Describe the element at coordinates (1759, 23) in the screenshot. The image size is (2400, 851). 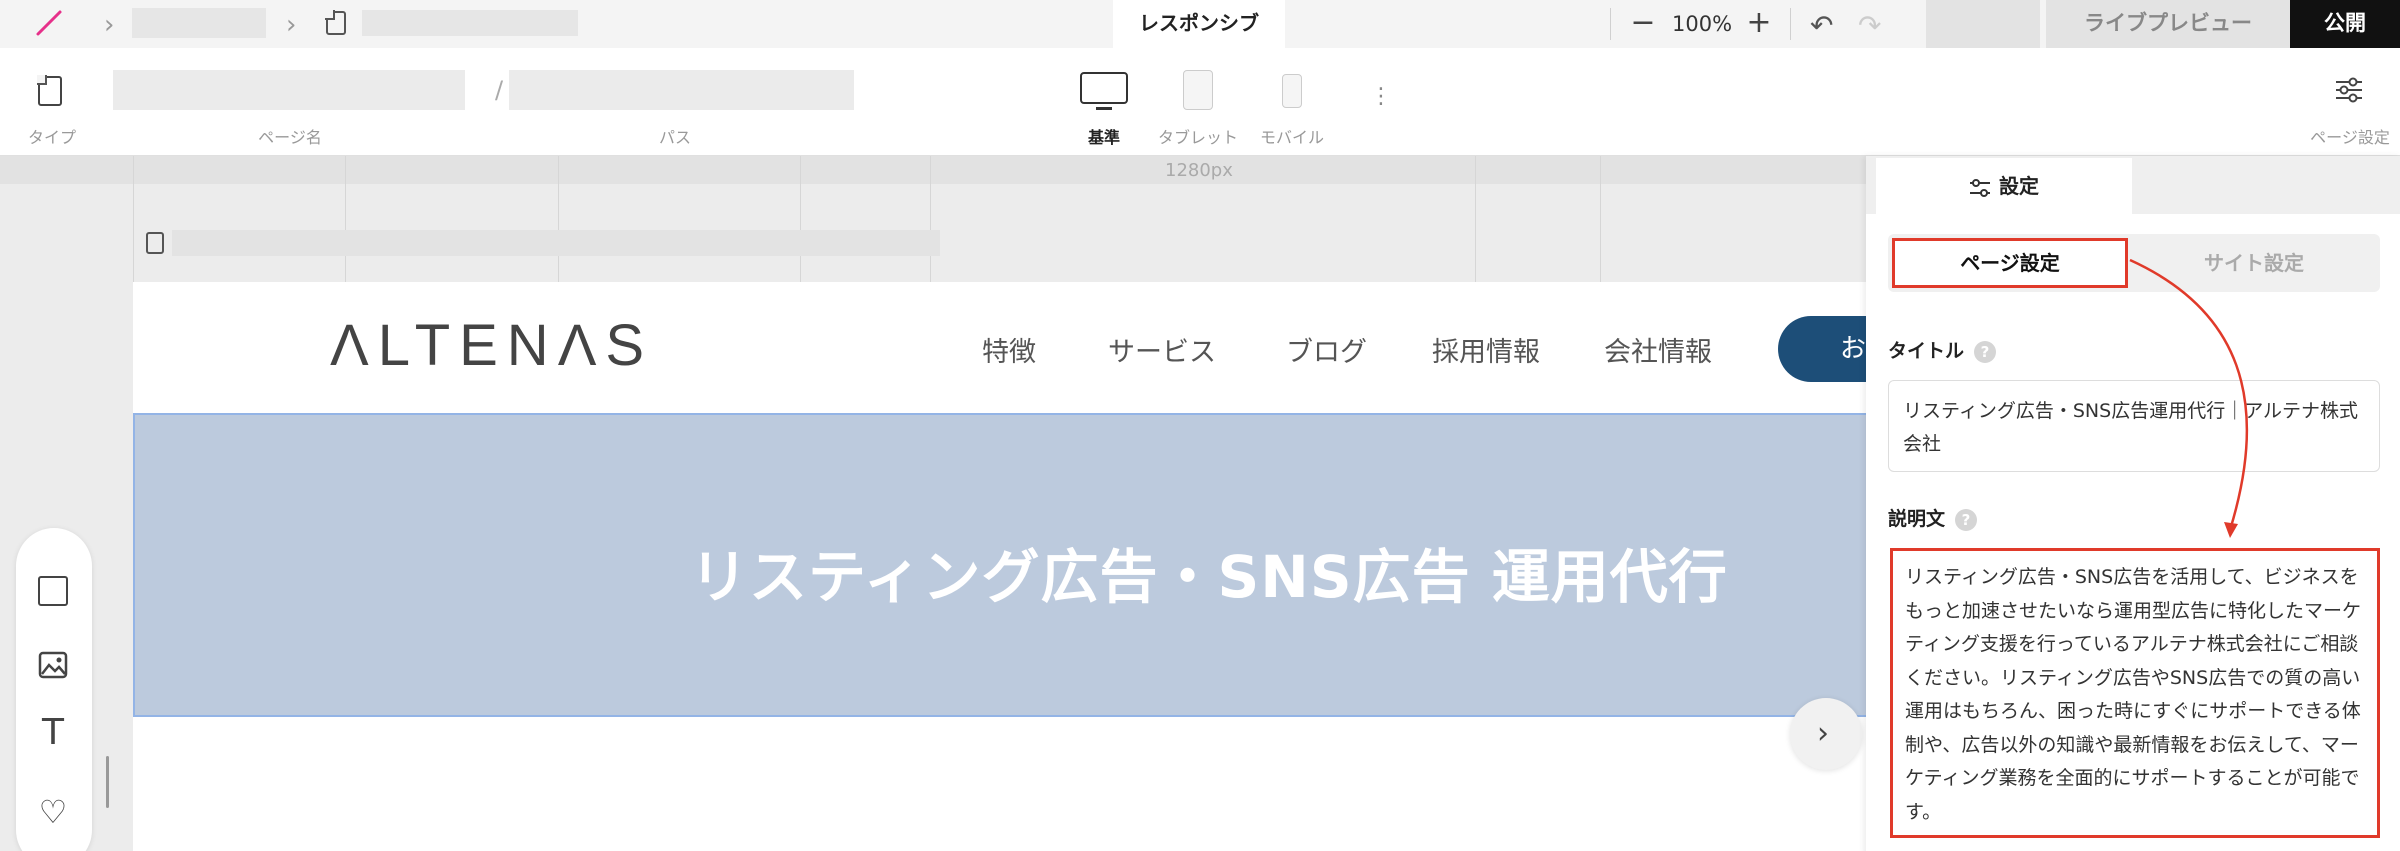
I see `zoom-in-button: +` at that location.